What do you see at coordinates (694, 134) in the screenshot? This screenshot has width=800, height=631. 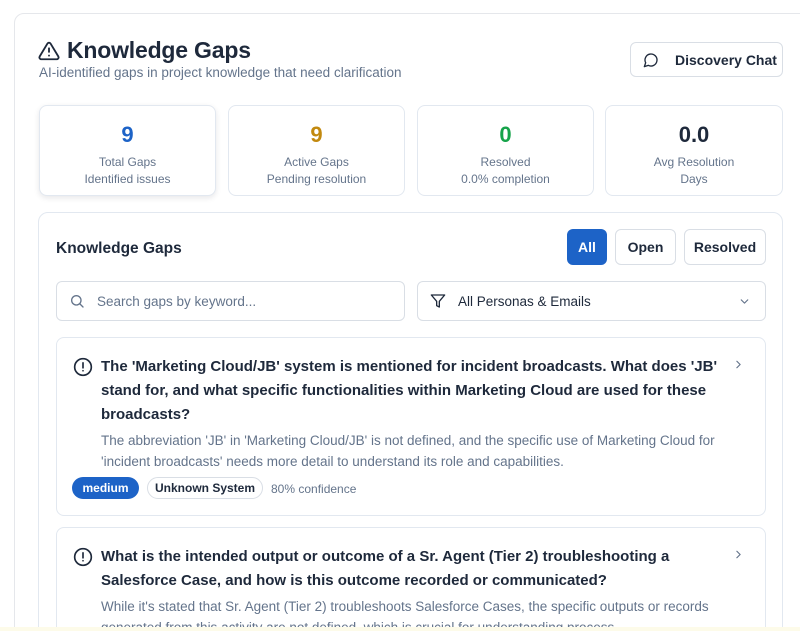 I see `stat-value: 0.0` at bounding box center [694, 134].